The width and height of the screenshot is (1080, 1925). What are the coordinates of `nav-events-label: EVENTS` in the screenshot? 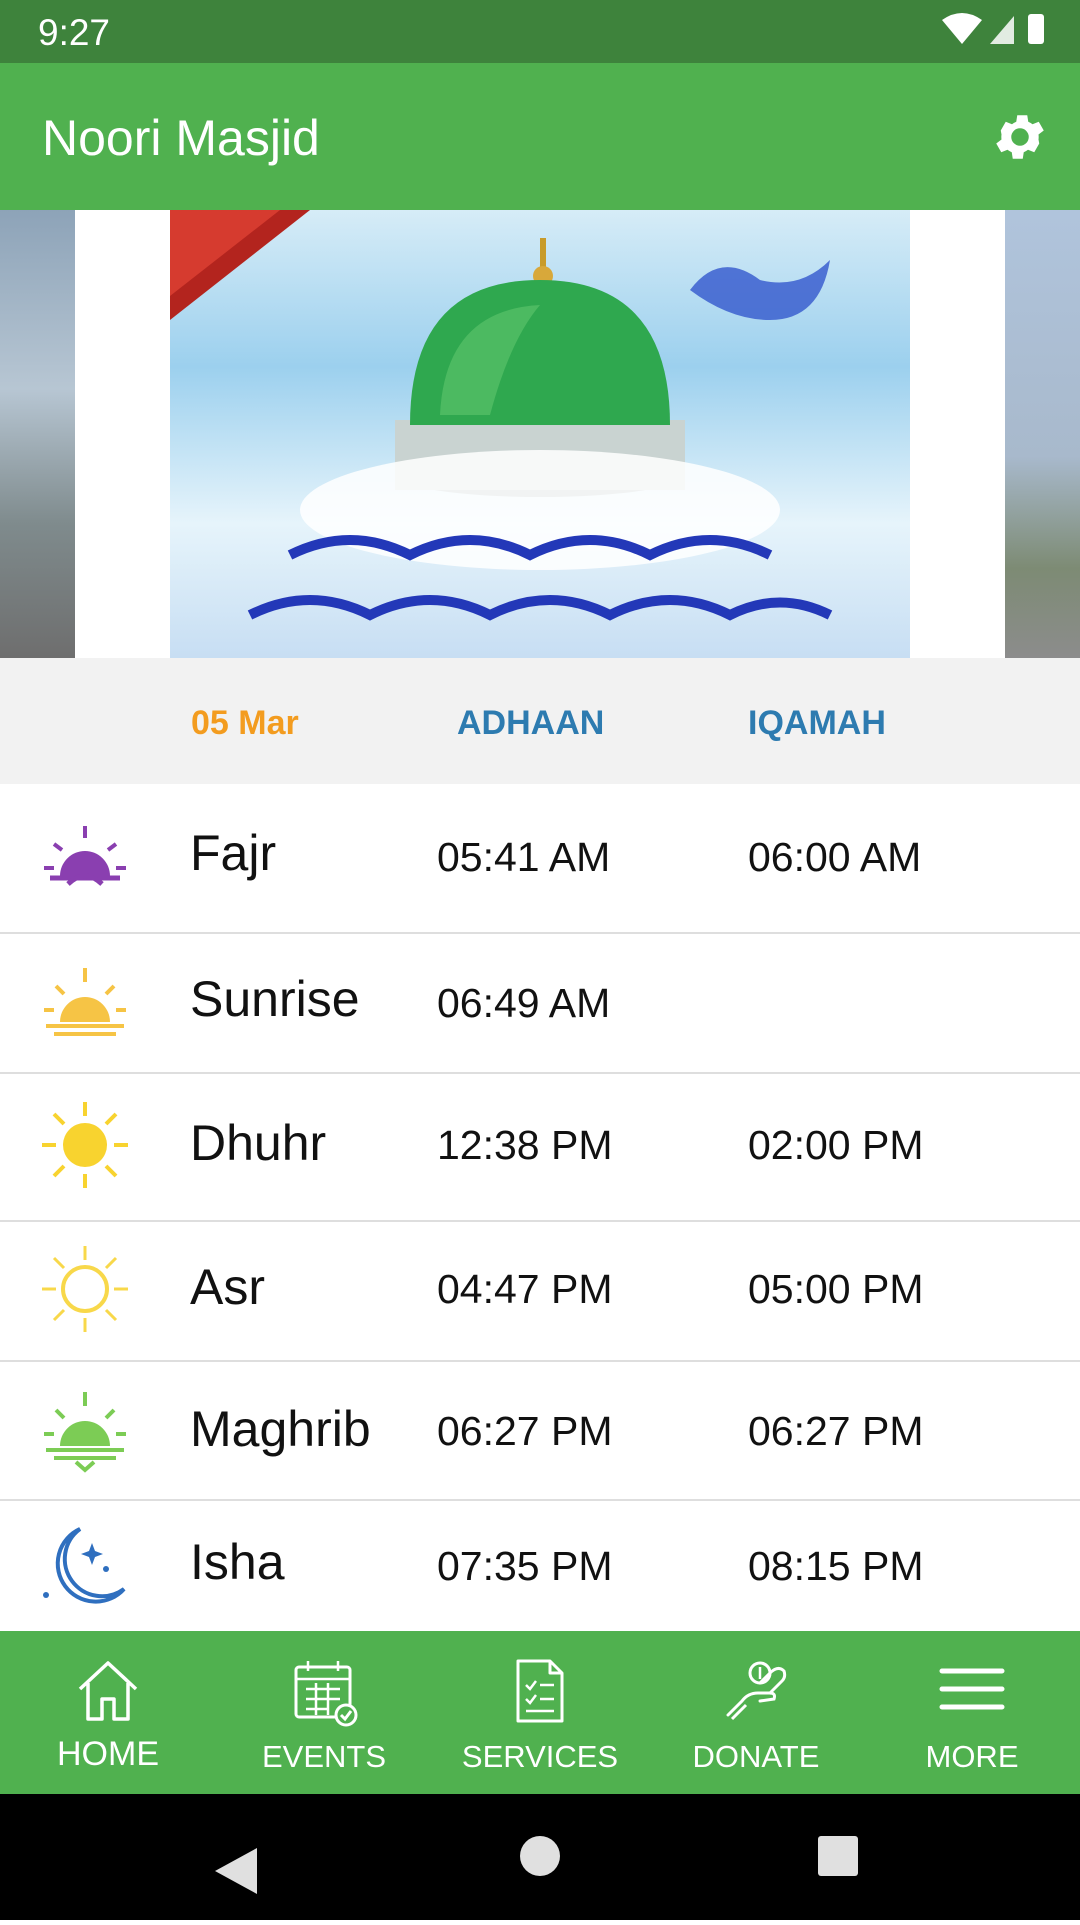 It's located at (324, 1756).